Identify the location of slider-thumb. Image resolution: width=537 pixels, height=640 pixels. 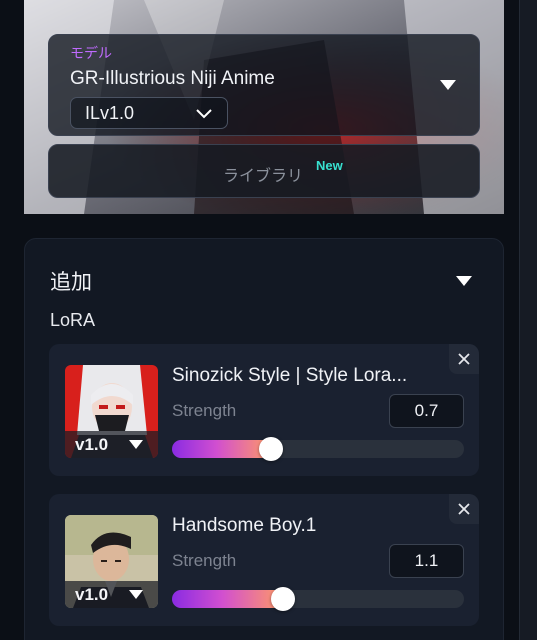
(282, 599).